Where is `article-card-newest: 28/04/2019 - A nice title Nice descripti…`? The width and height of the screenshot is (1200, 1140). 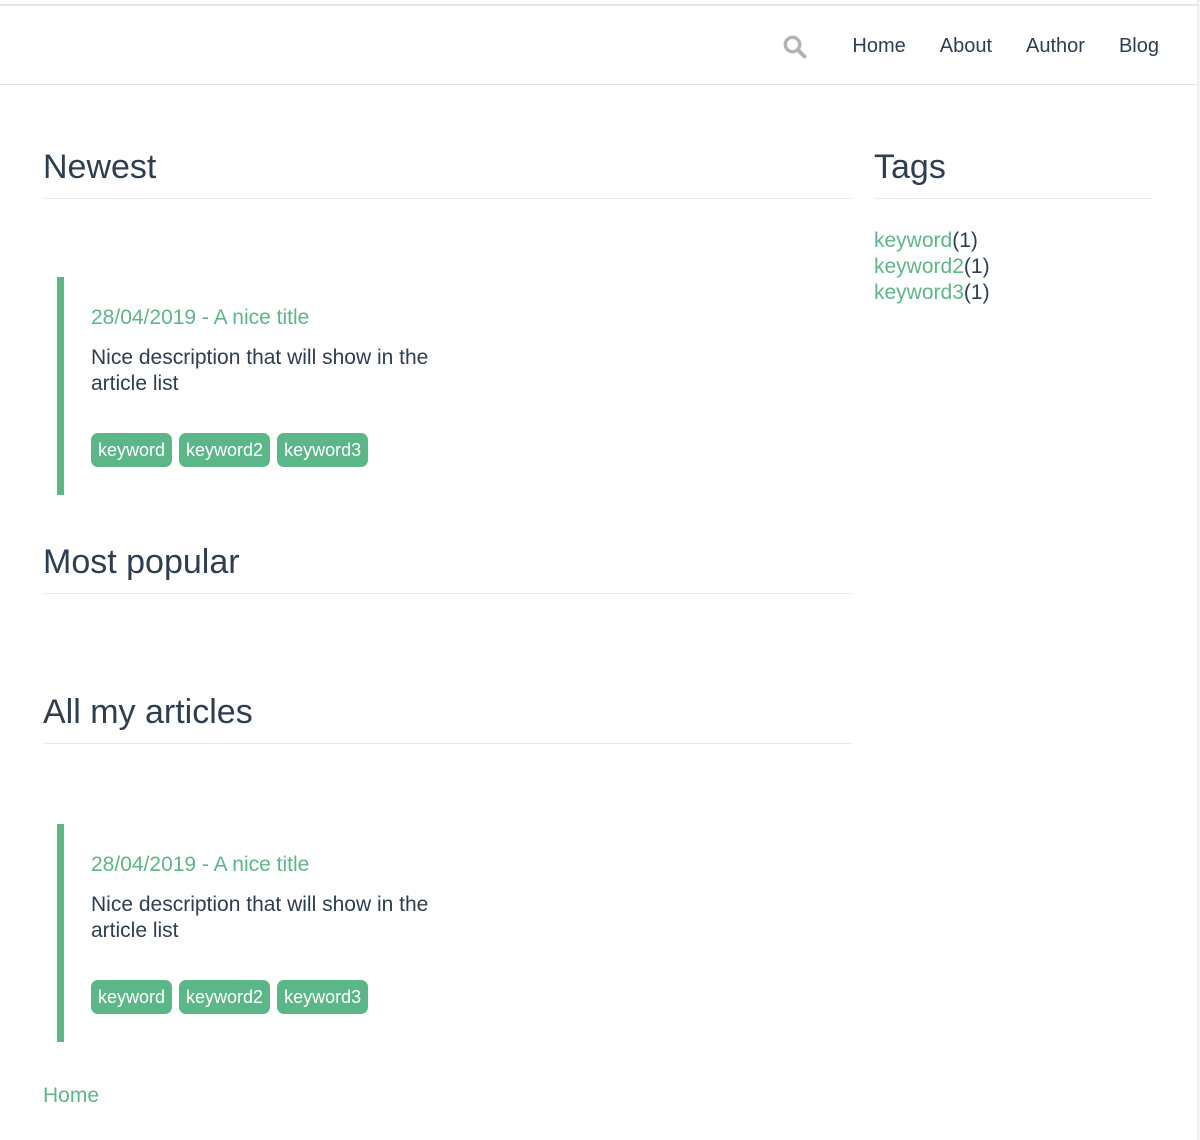 article-card-newest: 28/04/2019 - A nice title Nice descripti… is located at coordinates (267, 386).